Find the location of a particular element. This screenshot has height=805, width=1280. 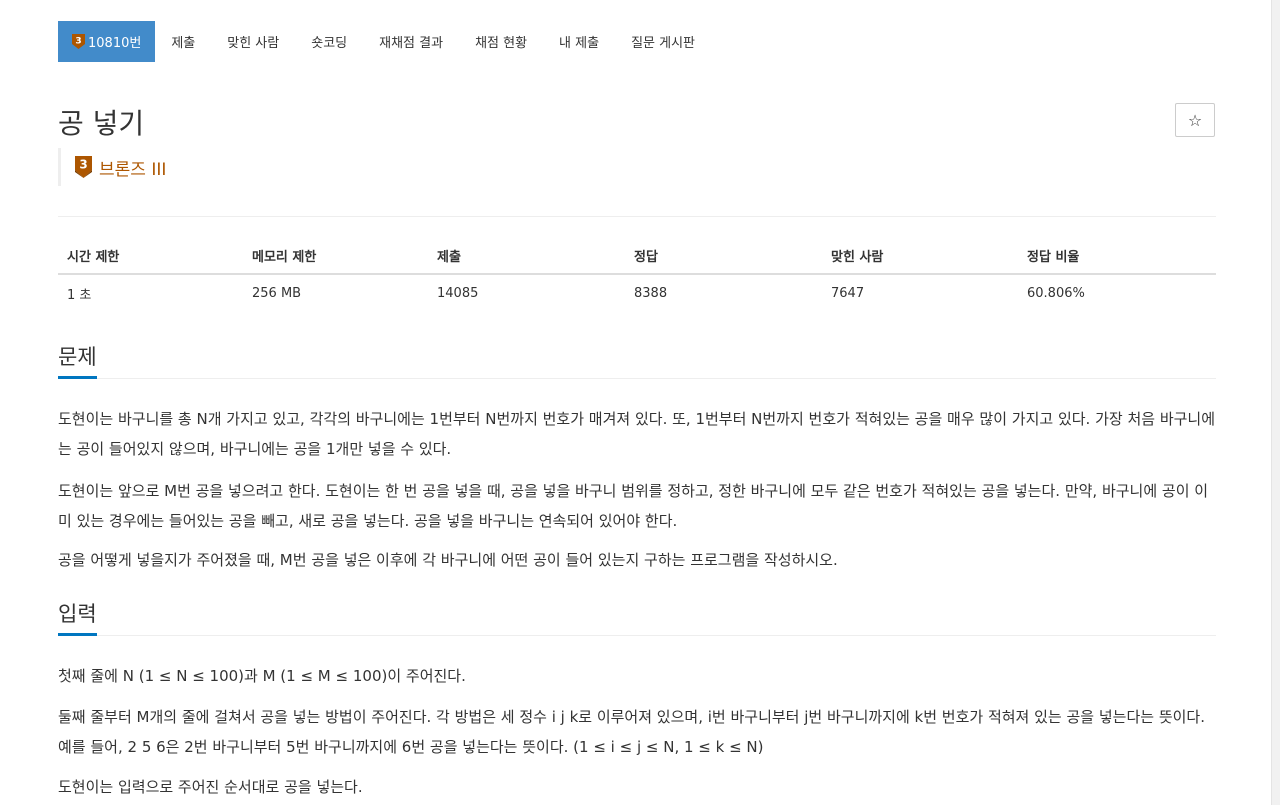

nav-problem-number: 3 10810번 is located at coordinates (107, 41).